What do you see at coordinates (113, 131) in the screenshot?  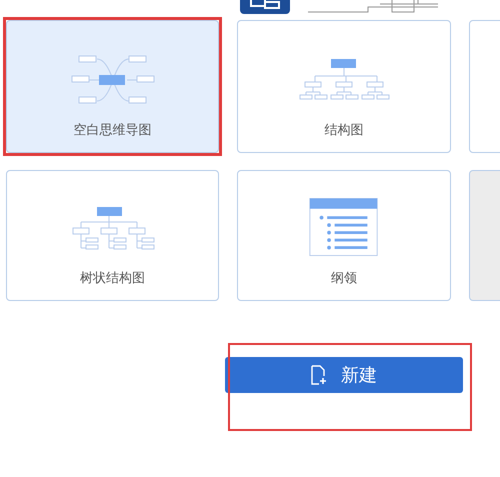 I see `template-label: 空白思维导图` at bounding box center [113, 131].